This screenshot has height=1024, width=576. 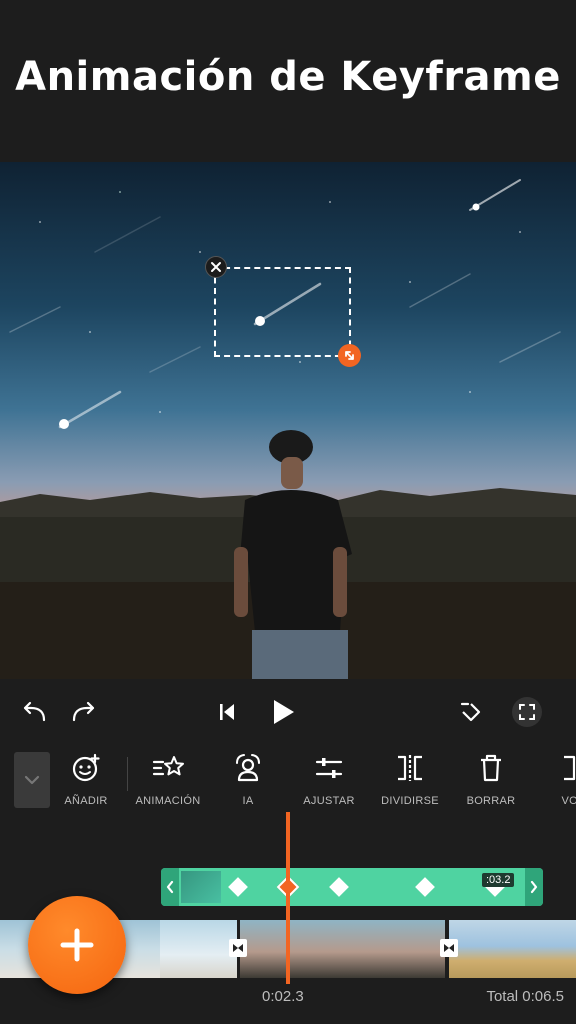 I want to click on playhead, so click(x=288, y=898).